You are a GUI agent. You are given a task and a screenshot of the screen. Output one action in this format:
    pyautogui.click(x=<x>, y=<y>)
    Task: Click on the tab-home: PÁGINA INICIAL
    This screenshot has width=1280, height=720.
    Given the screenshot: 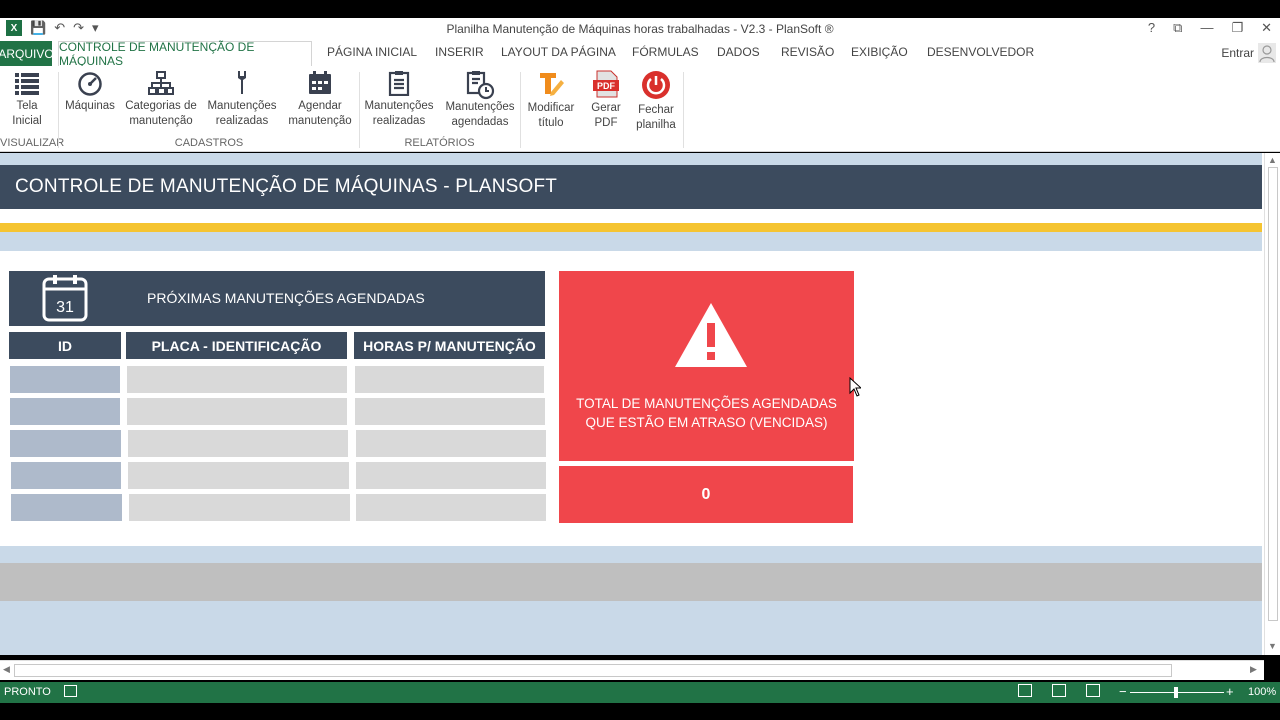 What is the action you would take?
    pyautogui.click(x=372, y=52)
    